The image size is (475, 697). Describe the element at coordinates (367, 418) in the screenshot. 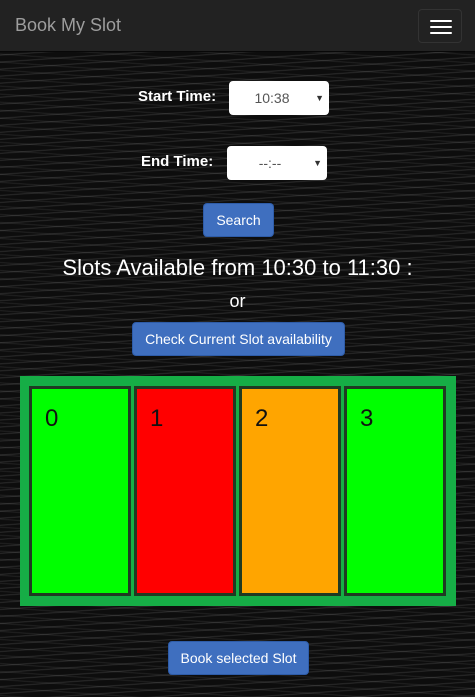

I see `slot-number: 3` at that location.